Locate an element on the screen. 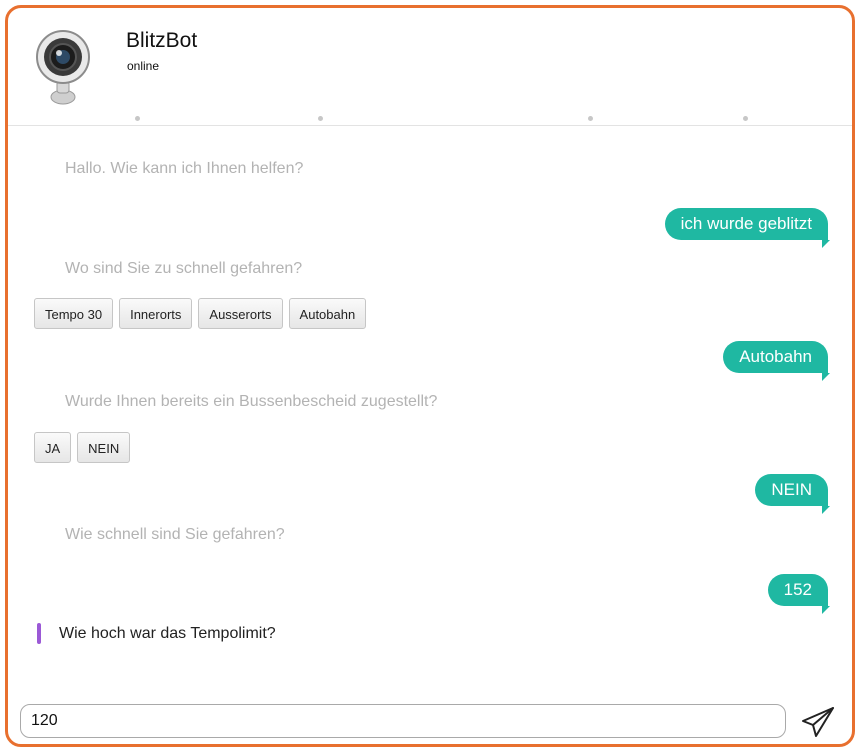 This screenshot has height=755, width=864. paper-plane-icon is located at coordinates (818, 722).